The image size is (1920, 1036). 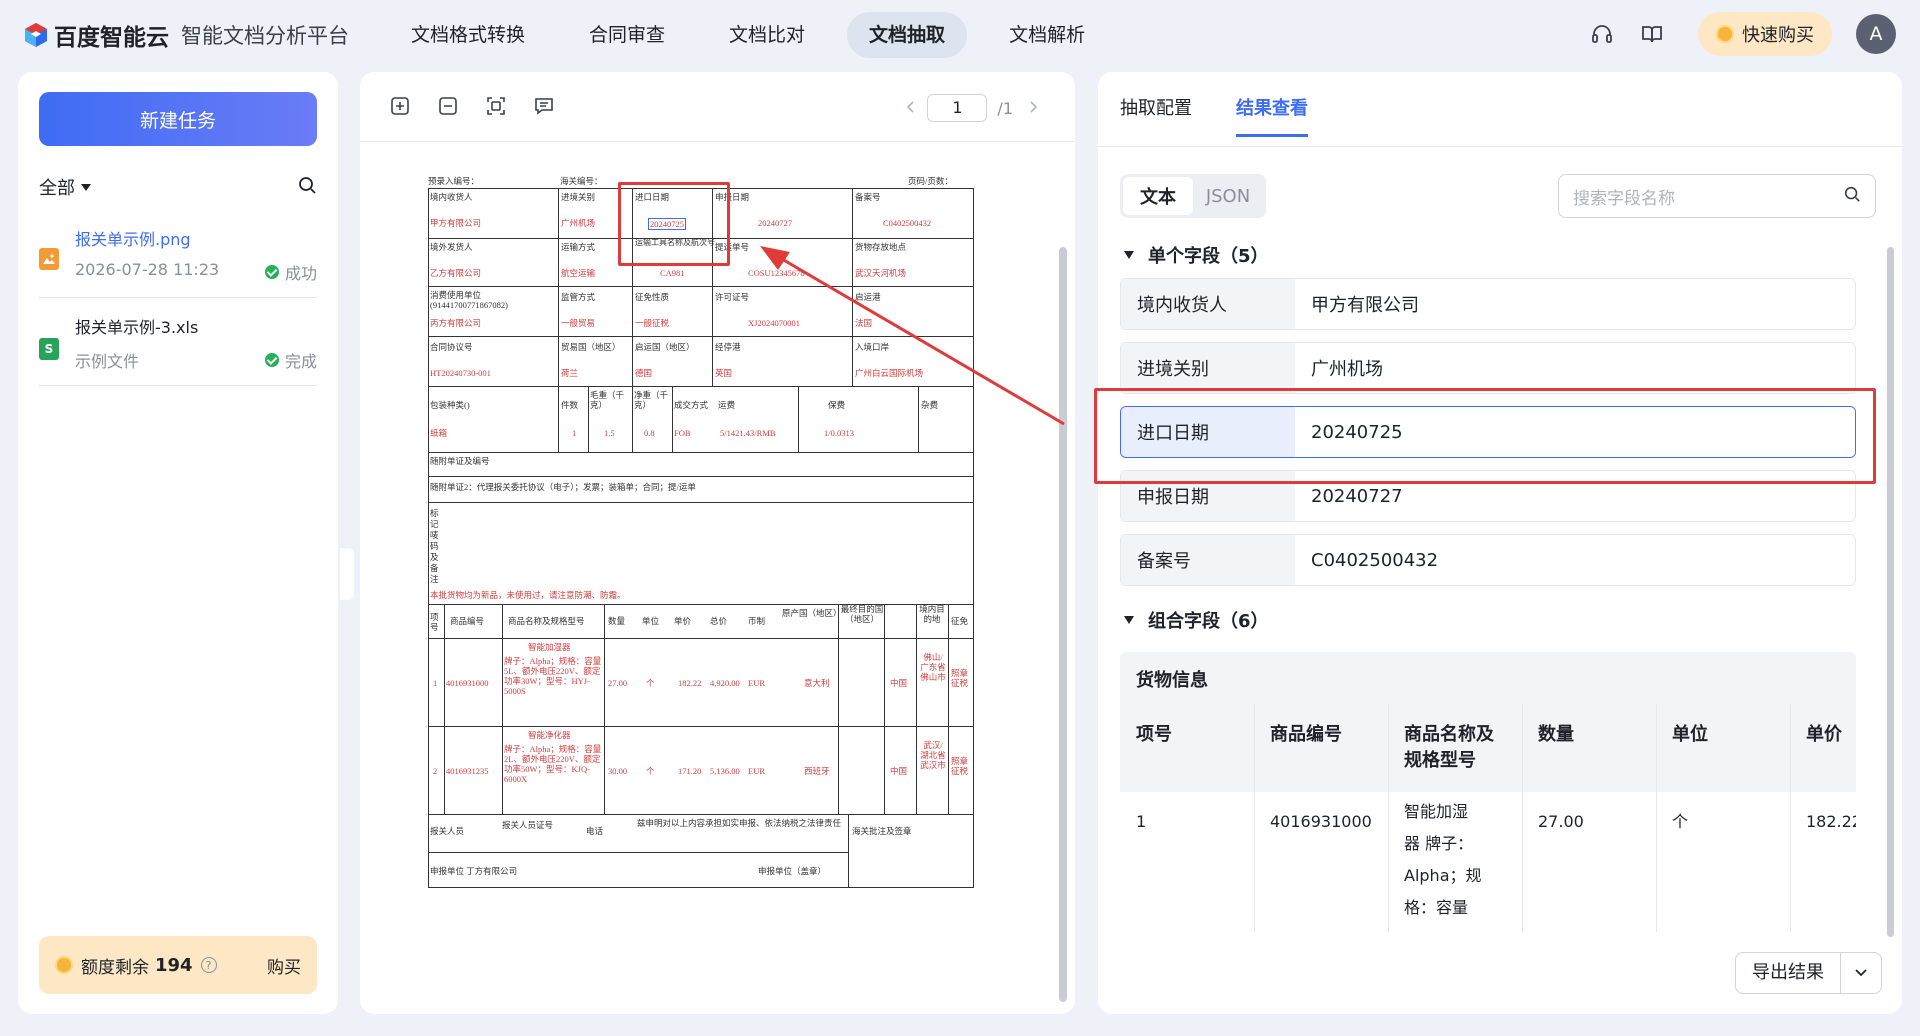 I want to click on doc-text: 4016931235, so click(x=467, y=771).